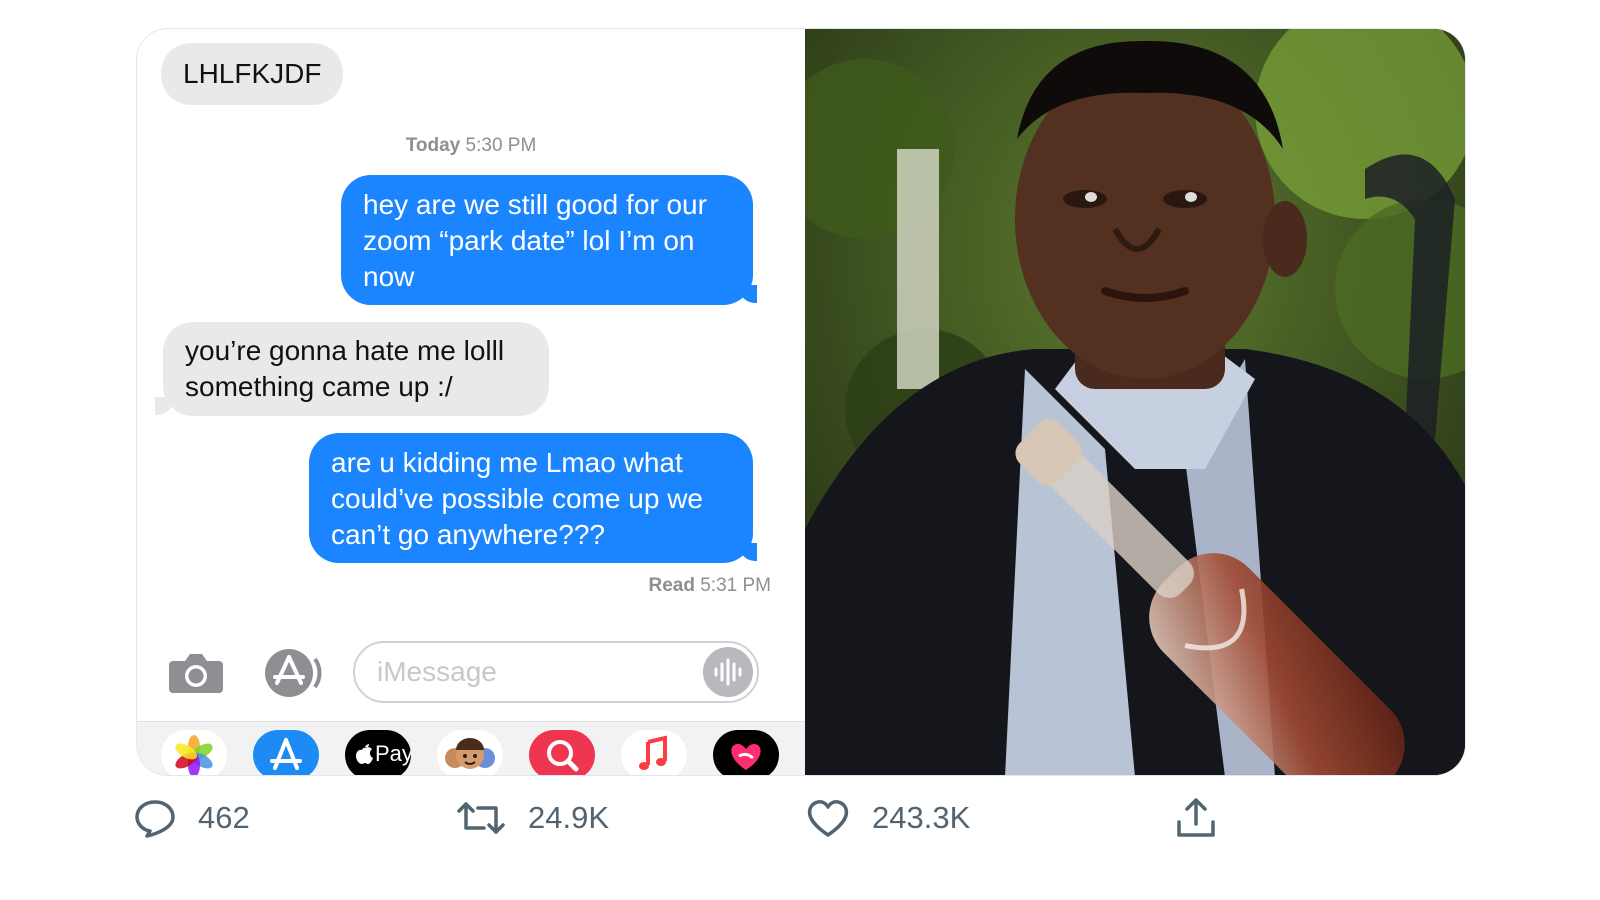 This screenshot has width=1600, height=900. What do you see at coordinates (433, 145) in the screenshot?
I see `timestamp-day: Today` at bounding box center [433, 145].